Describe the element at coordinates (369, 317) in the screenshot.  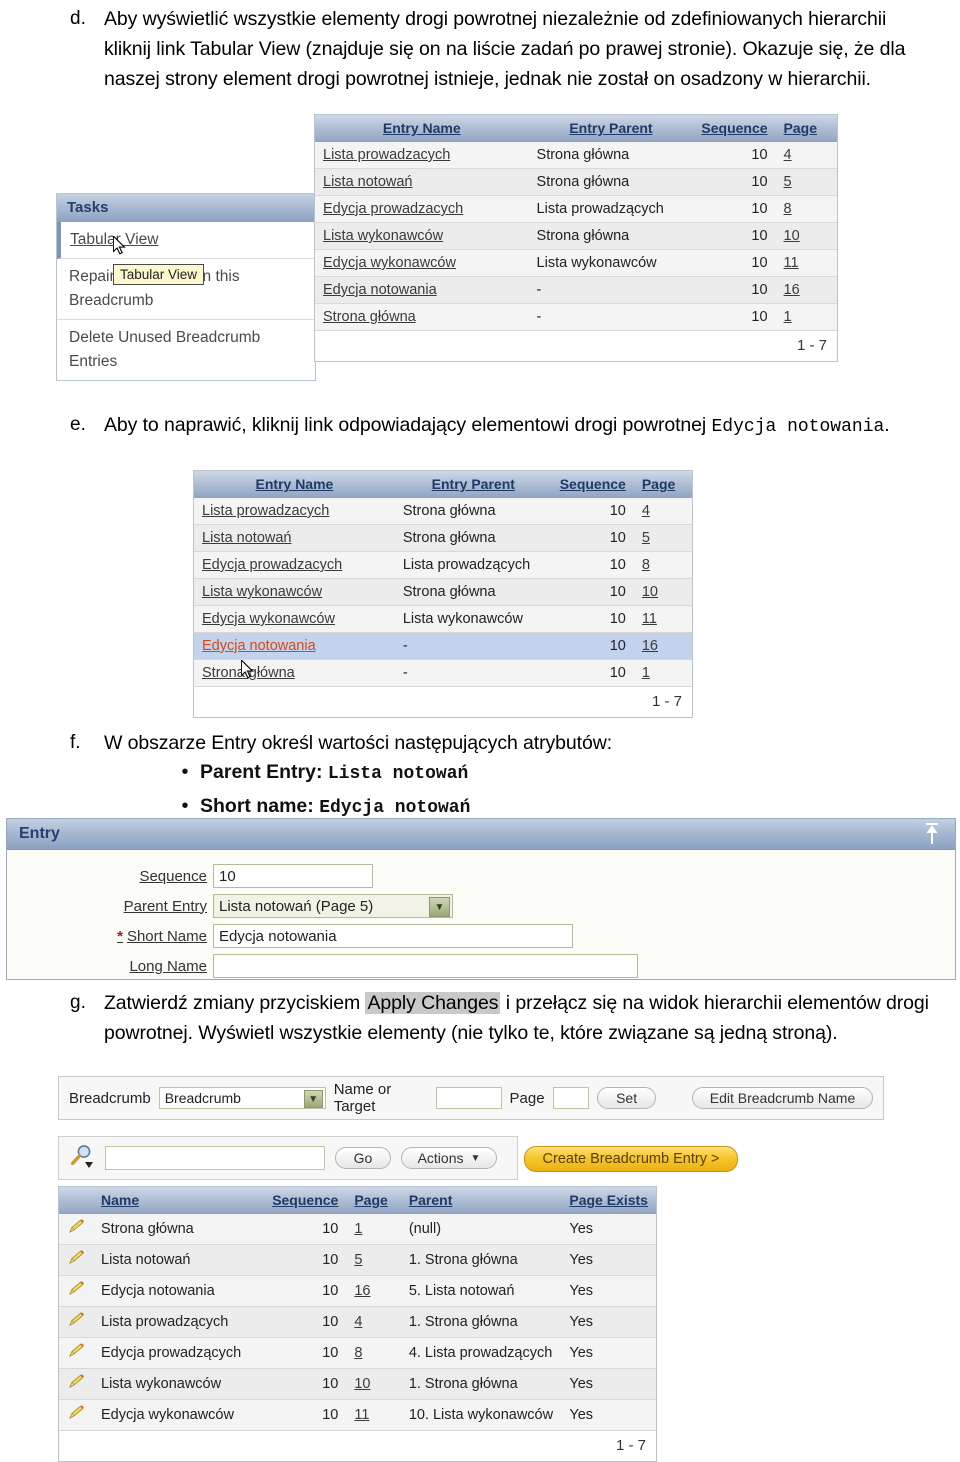
I see `entry-name-link: Strona główna` at that location.